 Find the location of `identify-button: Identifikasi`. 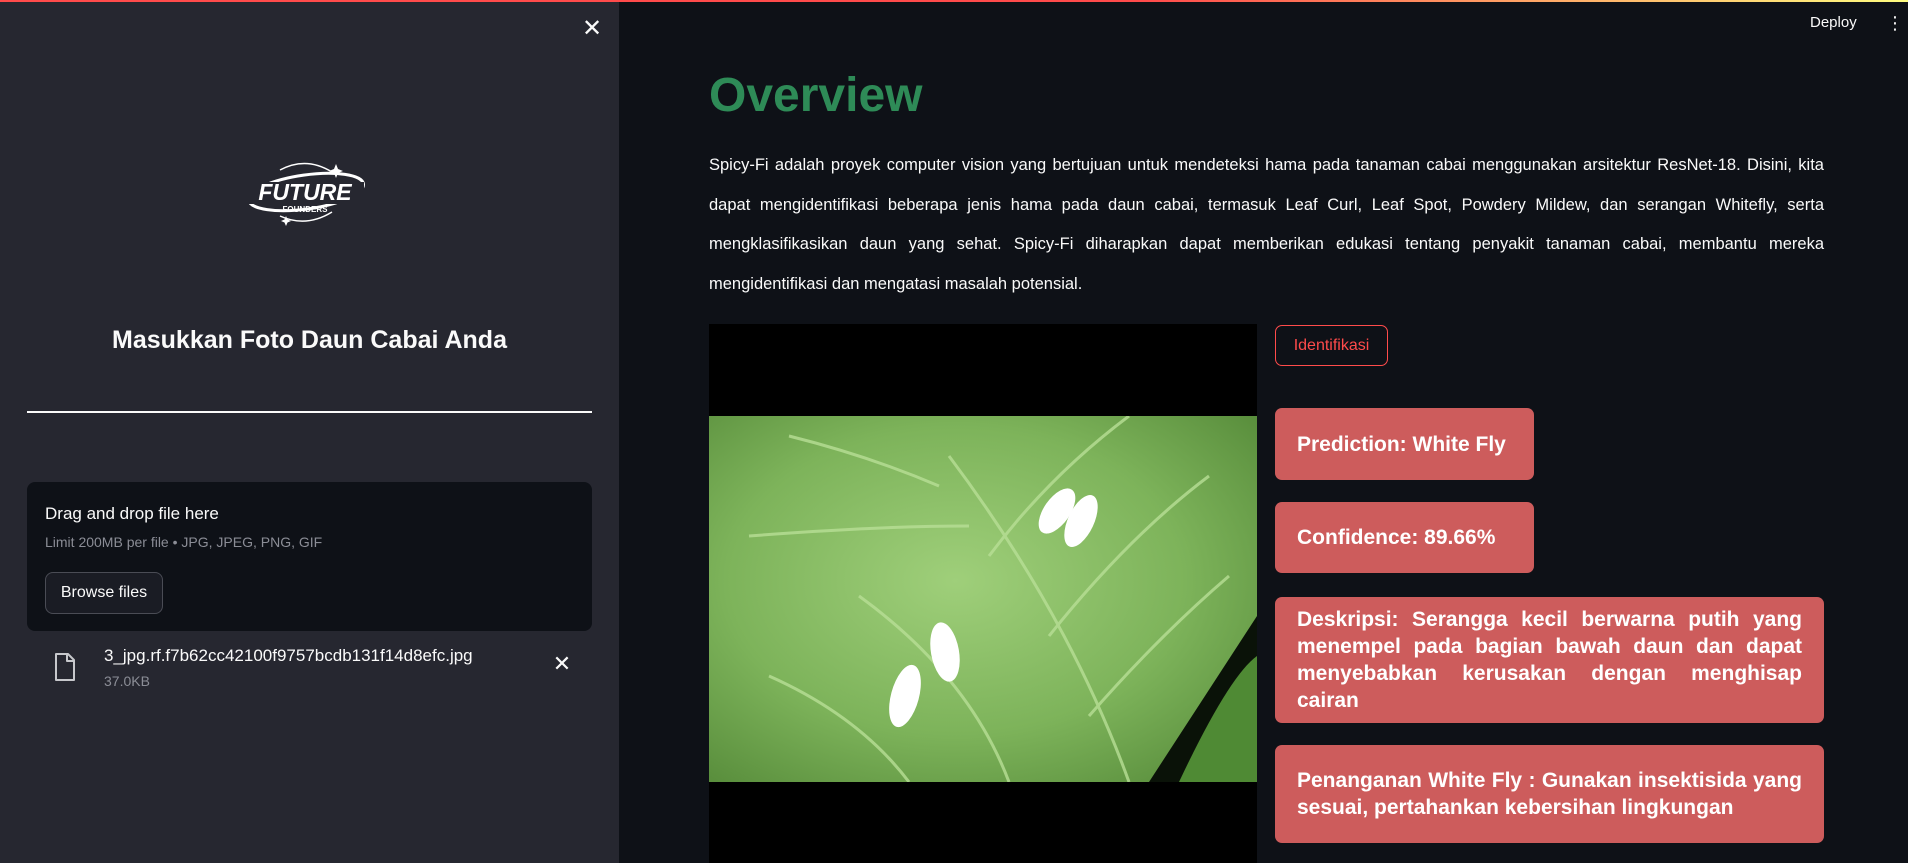

identify-button: Identifikasi is located at coordinates (1331, 345).